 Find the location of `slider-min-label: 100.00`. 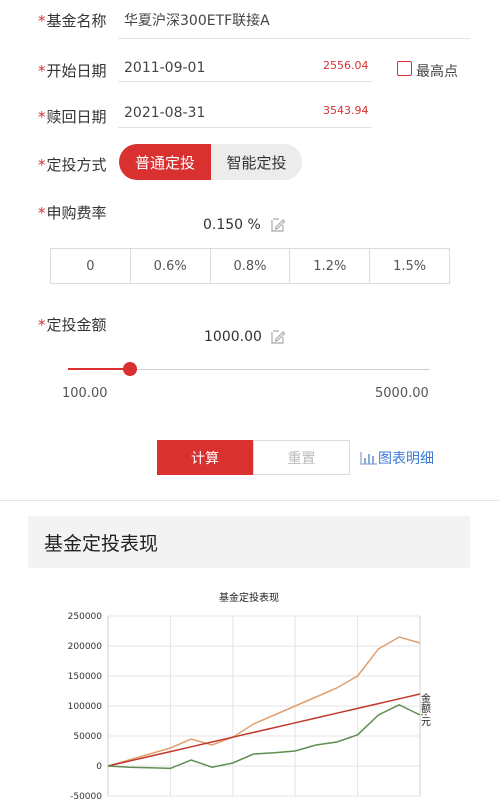

slider-min-label: 100.00 is located at coordinates (85, 393).